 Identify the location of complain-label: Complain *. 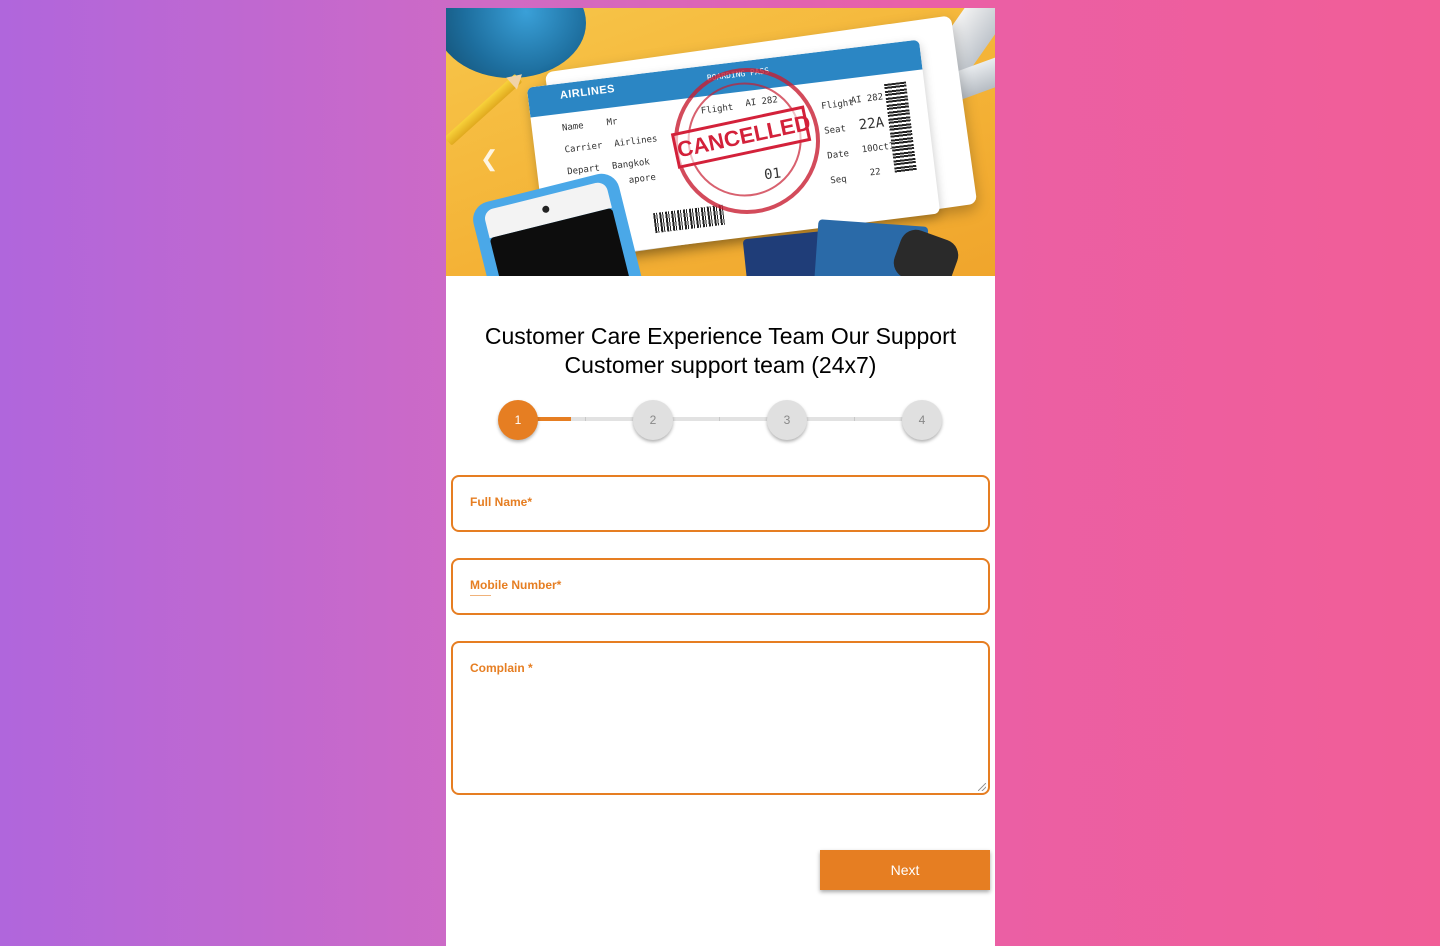
(501, 668).